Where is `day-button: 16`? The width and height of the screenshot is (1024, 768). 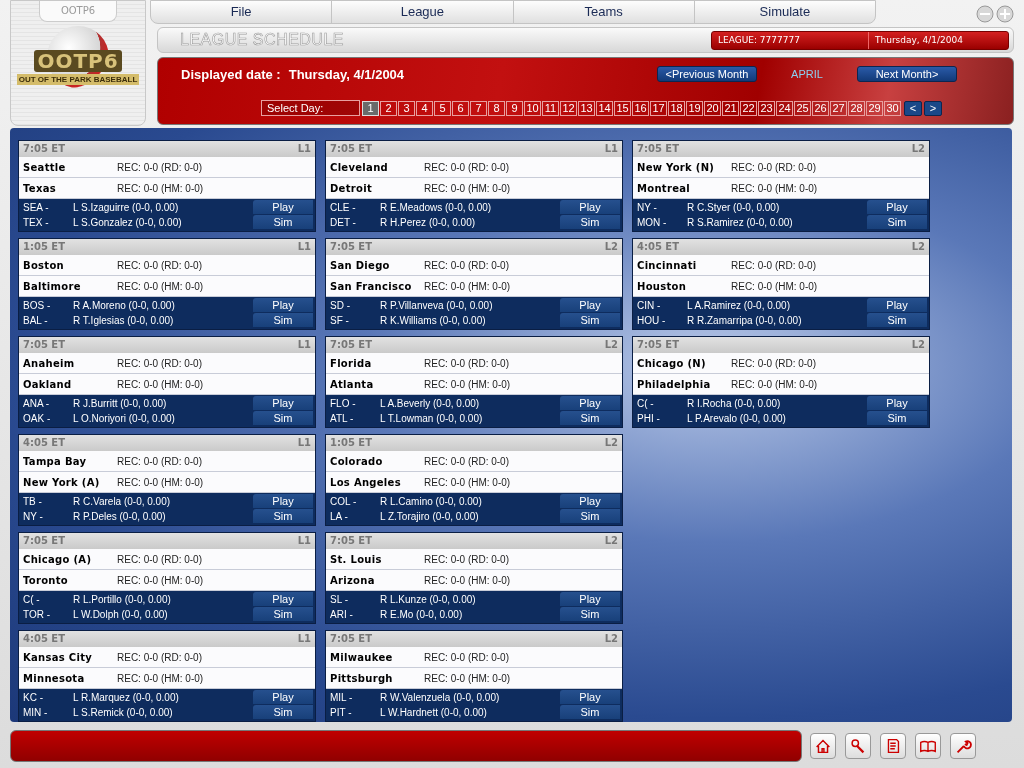 day-button: 16 is located at coordinates (640, 108).